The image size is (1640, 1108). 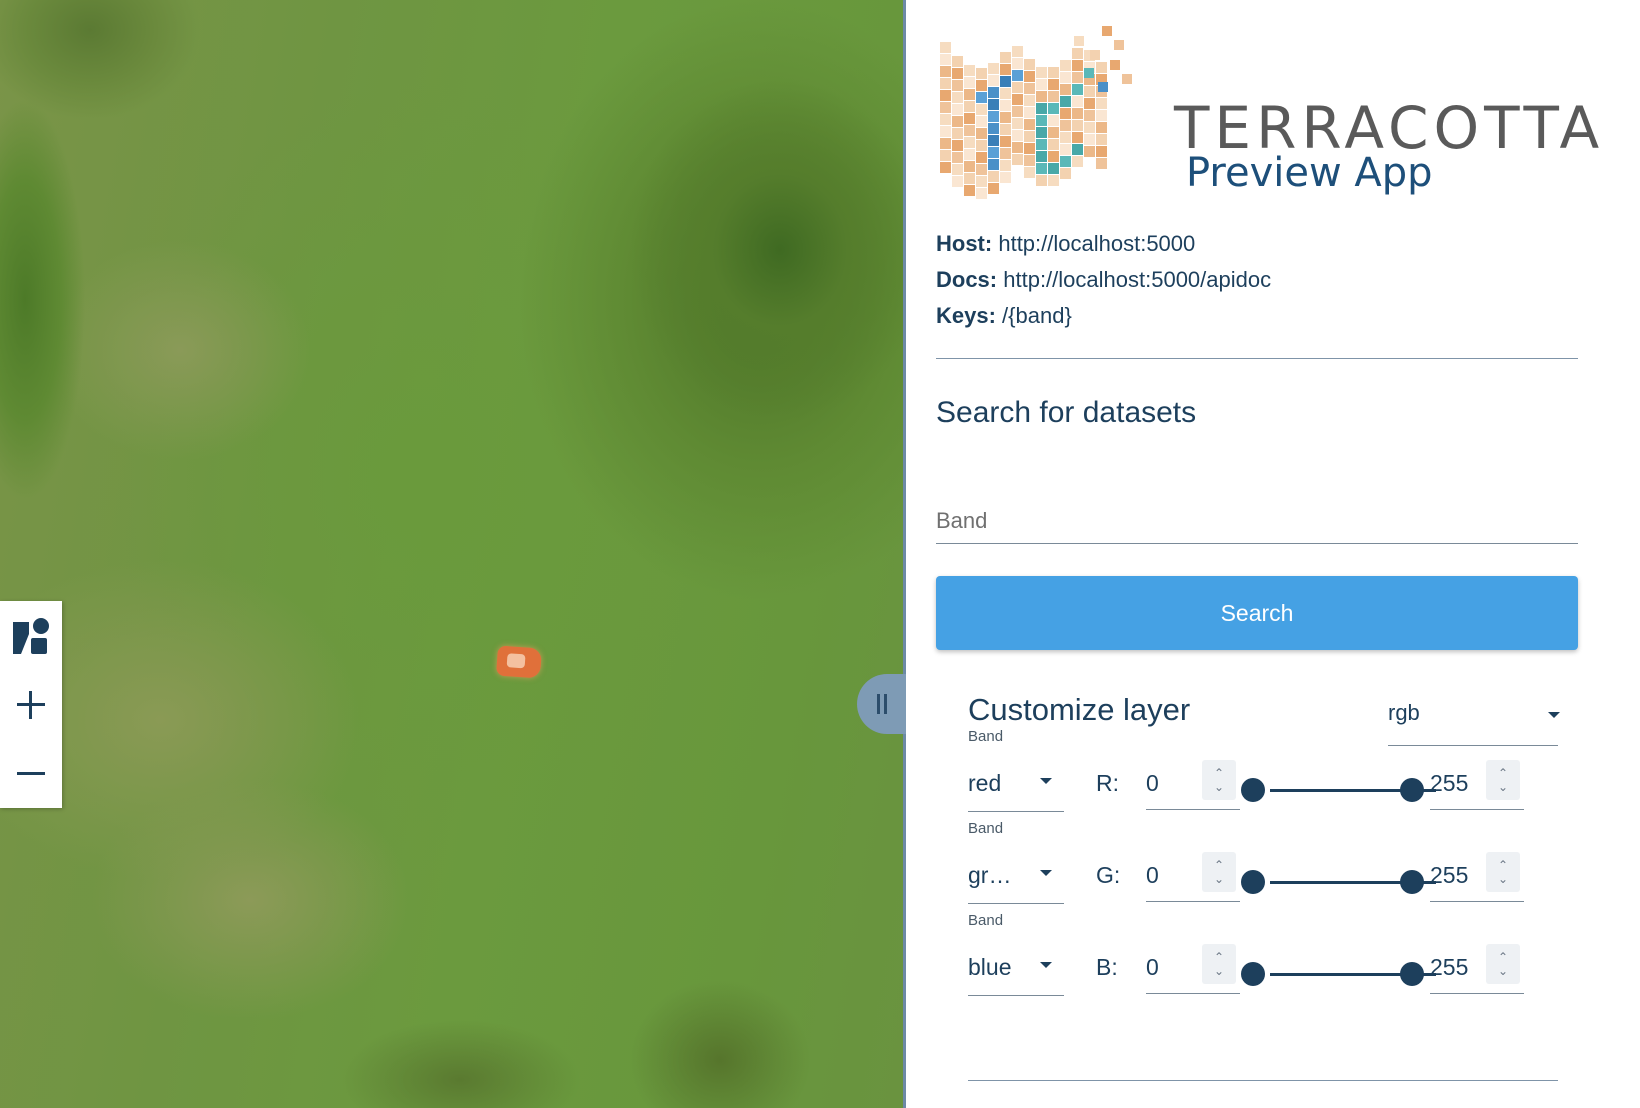 What do you see at coordinates (967, 279) in the screenshot?
I see `docs-label: Docs:` at bounding box center [967, 279].